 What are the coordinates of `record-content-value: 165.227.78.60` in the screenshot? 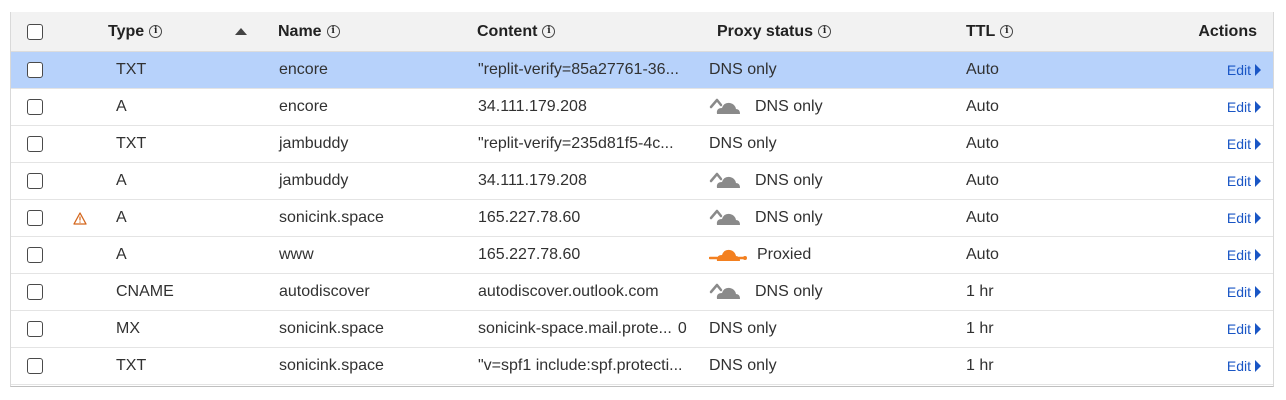 It's located at (529, 217).